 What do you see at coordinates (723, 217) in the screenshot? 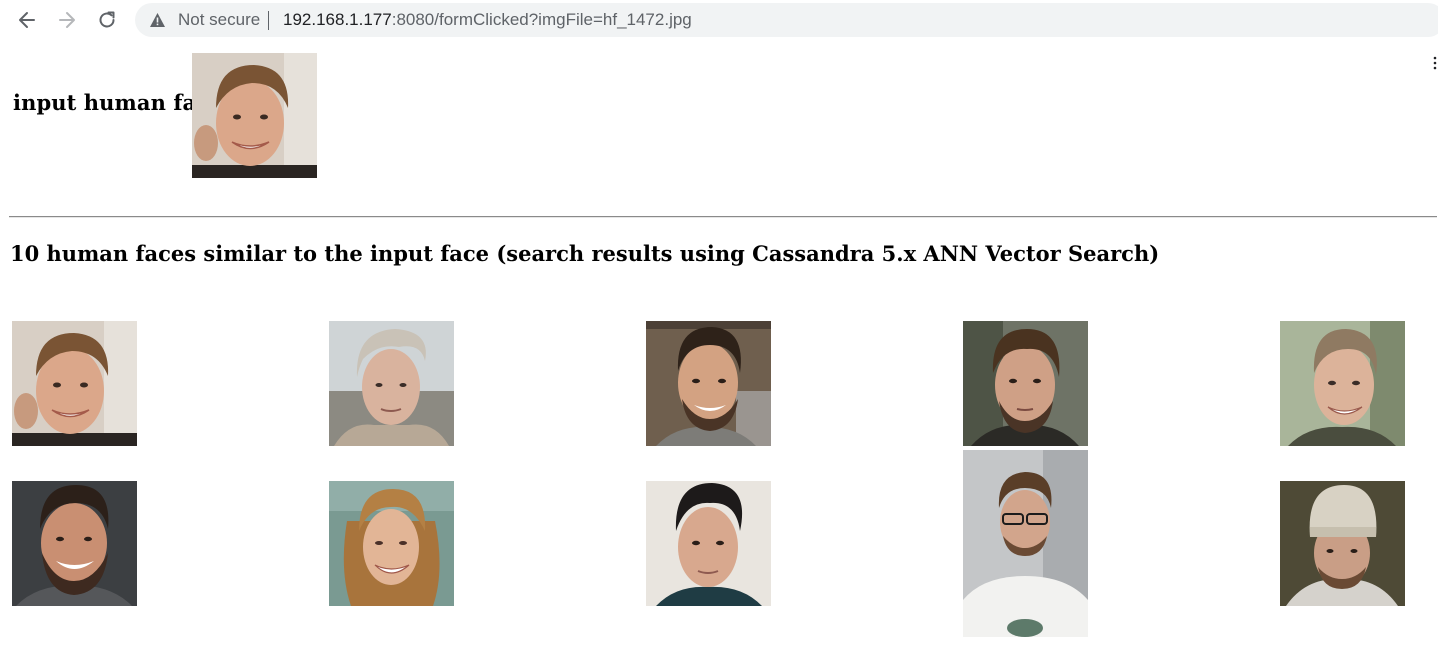
I see `section-divider` at bounding box center [723, 217].